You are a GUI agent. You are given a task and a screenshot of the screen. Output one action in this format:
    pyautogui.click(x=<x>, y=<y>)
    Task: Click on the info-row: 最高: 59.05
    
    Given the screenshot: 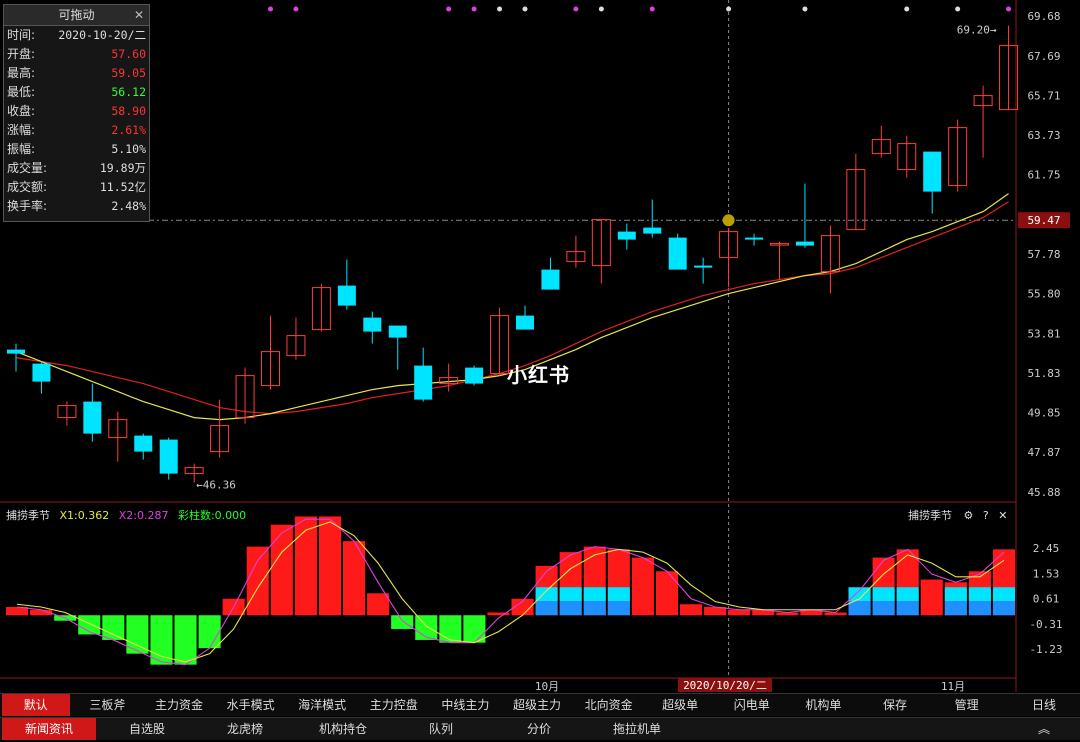 What is the action you would take?
    pyautogui.click(x=76, y=73)
    